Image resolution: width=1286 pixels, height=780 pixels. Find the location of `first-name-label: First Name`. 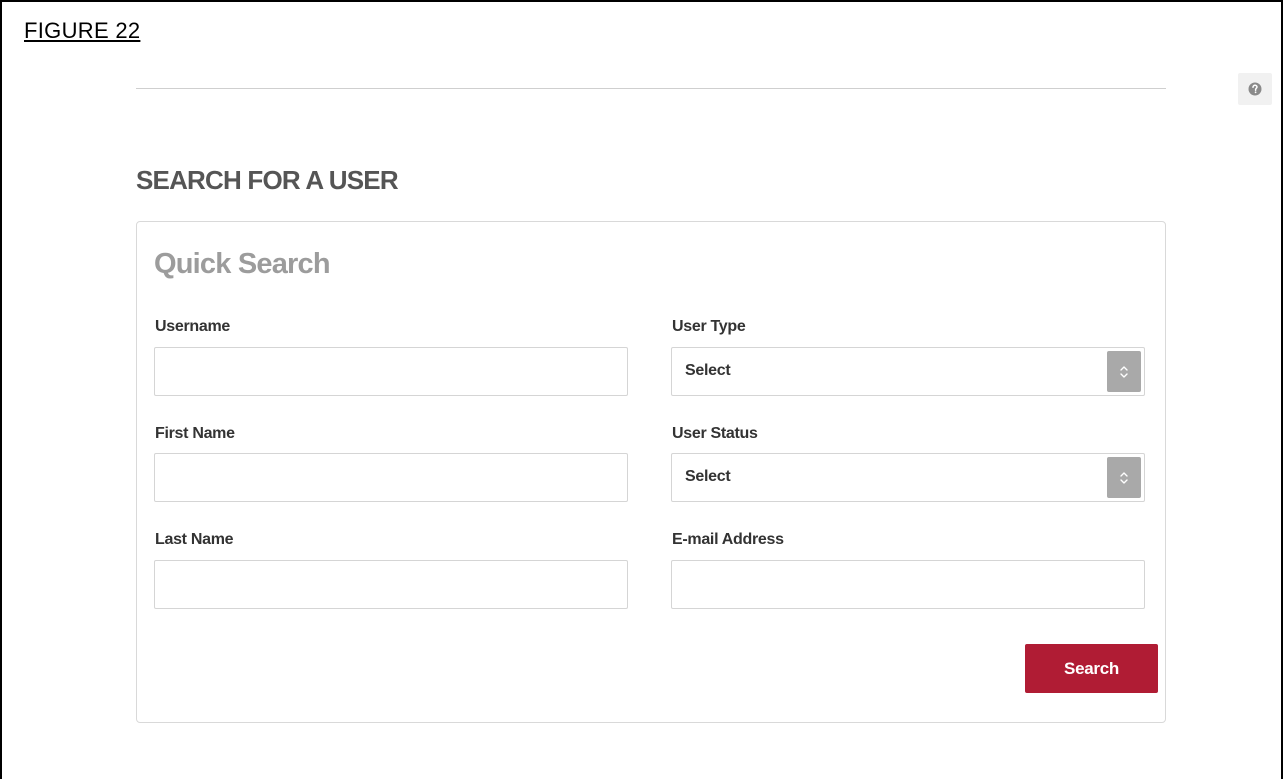

first-name-label: First Name is located at coordinates (195, 433).